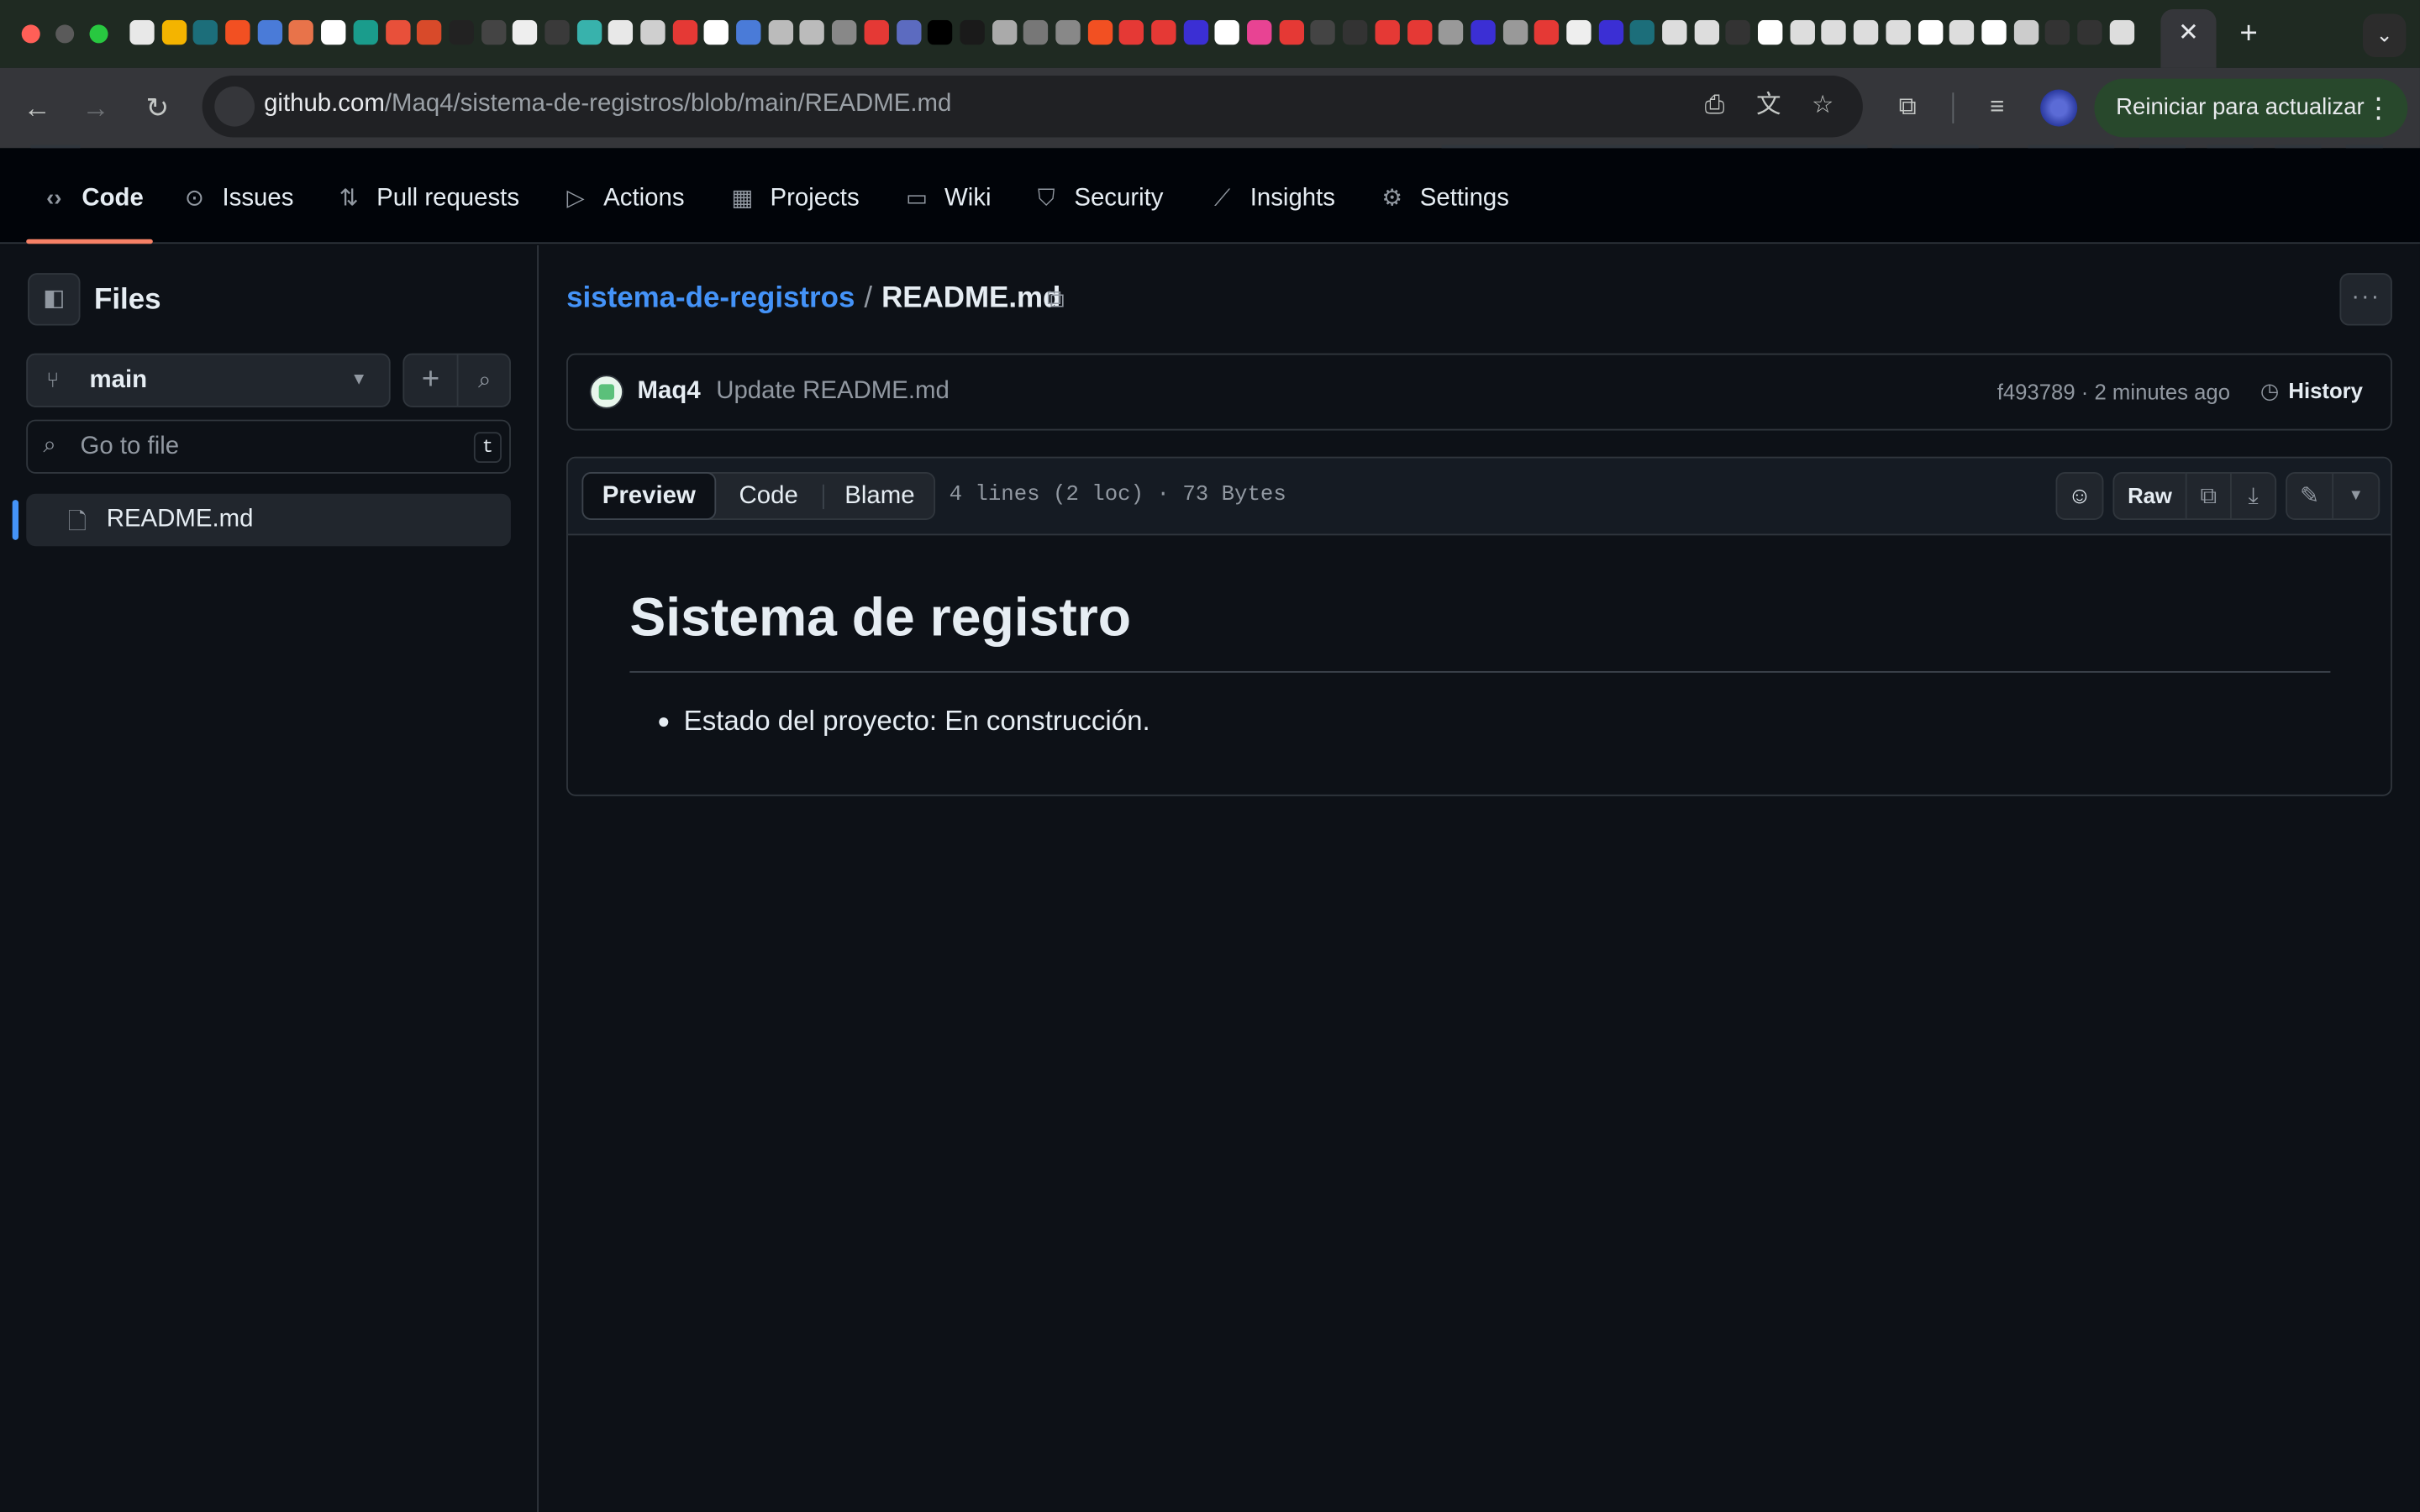  What do you see at coordinates (428, 199) in the screenshot?
I see `tab-pull-requests: ⇅ Pull requests` at bounding box center [428, 199].